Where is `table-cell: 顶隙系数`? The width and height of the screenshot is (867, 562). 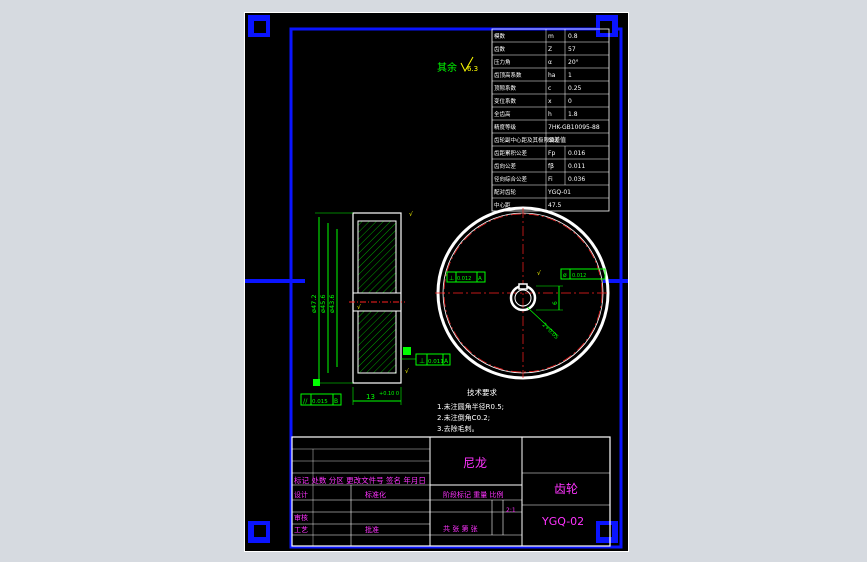
table-cell: 顶隙系数 is located at coordinates (505, 88).